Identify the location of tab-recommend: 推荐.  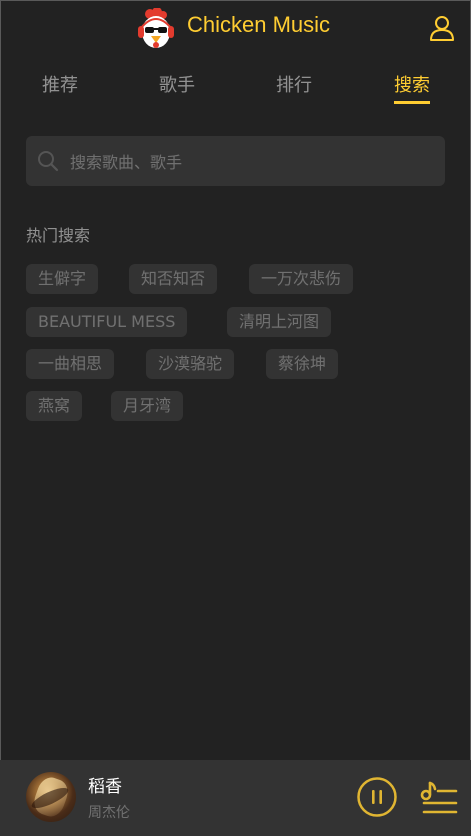
(60, 84).